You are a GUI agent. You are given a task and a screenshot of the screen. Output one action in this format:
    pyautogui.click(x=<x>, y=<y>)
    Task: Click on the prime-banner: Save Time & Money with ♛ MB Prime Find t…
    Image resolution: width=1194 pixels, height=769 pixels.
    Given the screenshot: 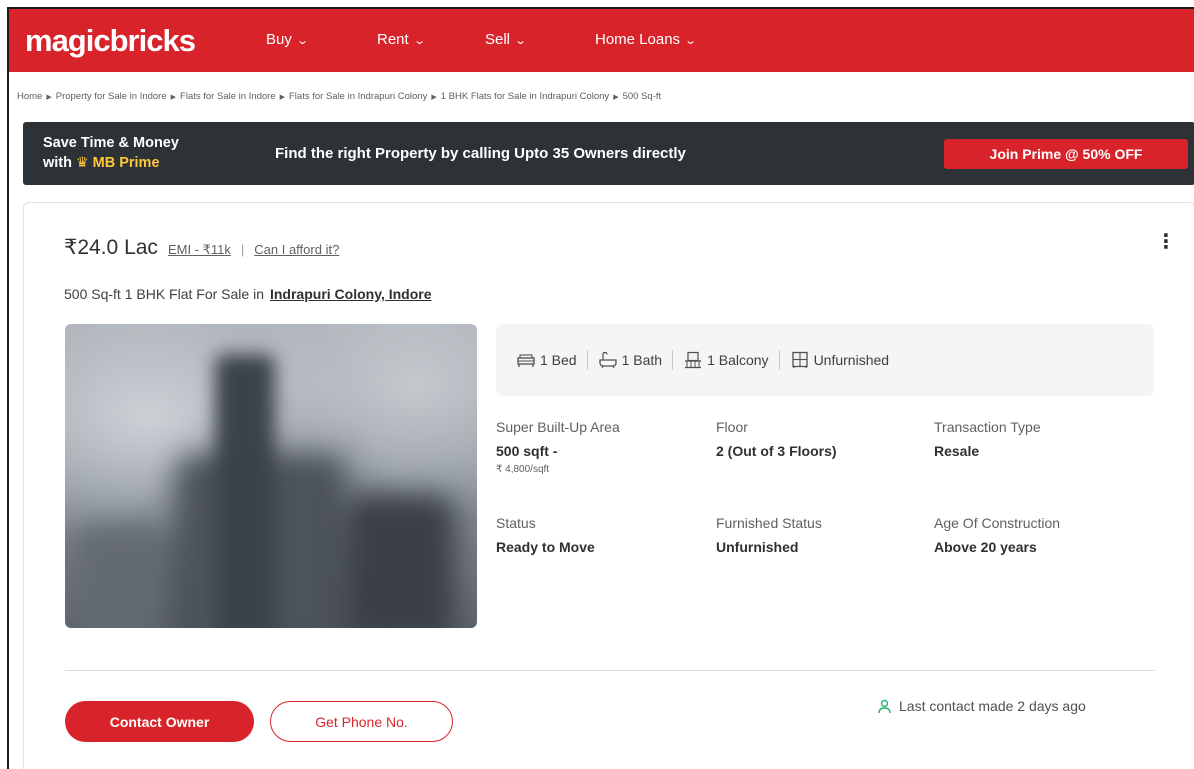 What is the action you would take?
    pyautogui.click(x=608, y=153)
    